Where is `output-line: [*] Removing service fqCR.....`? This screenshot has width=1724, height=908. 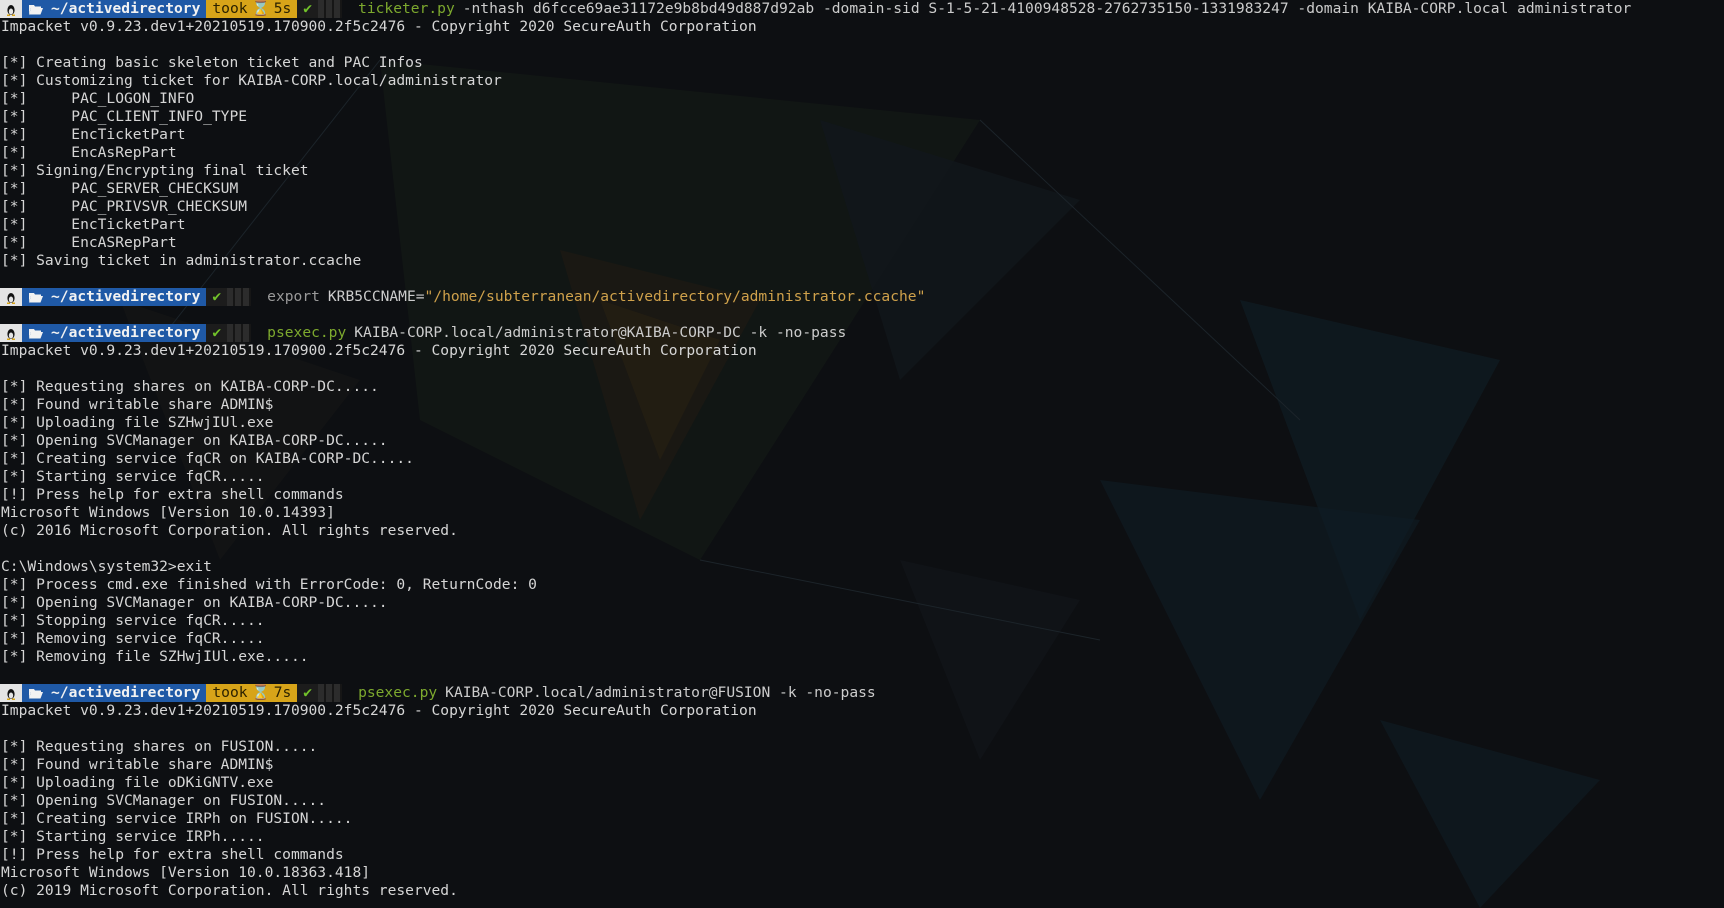 output-line: [*] Removing service fqCR..... is located at coordinates (133, 638).